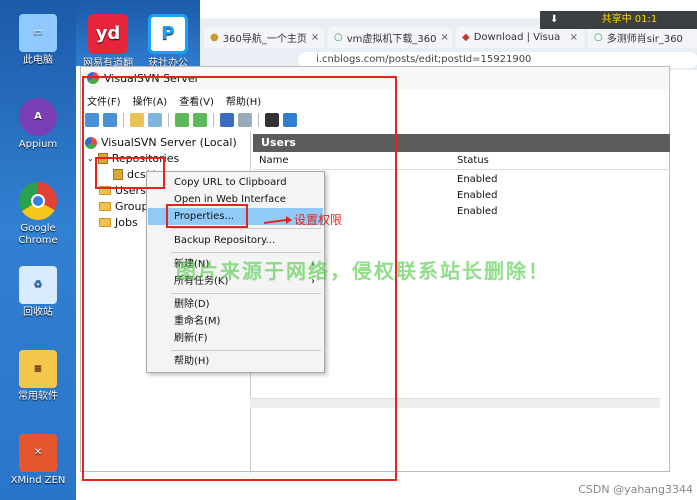 Image resolution: width=697 pixels, height=500 pixels. I want to click on tab-label: Download | Visua, so click(517, 37).